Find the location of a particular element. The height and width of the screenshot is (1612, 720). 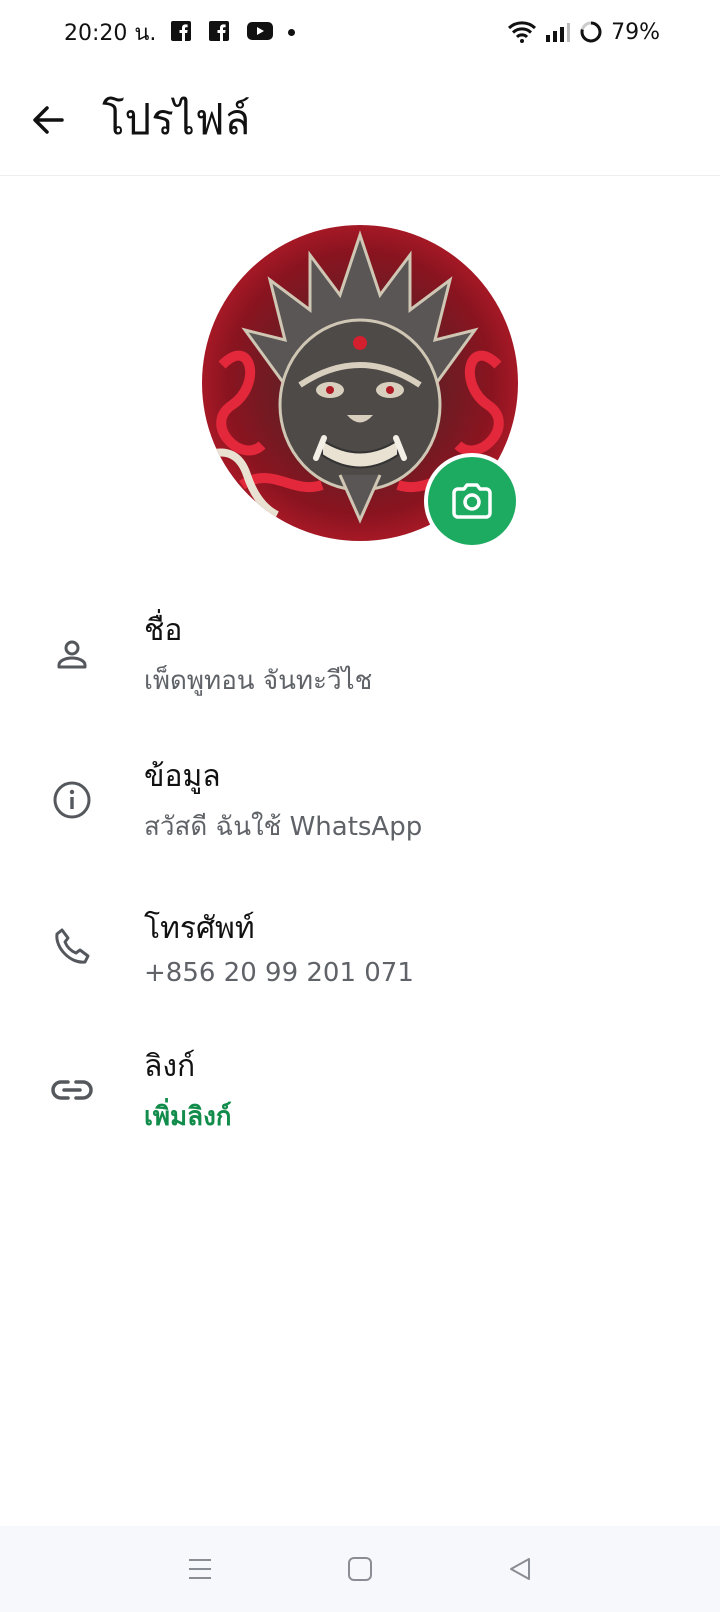

back-triangle-icon is located at coordinates (520, 1569).